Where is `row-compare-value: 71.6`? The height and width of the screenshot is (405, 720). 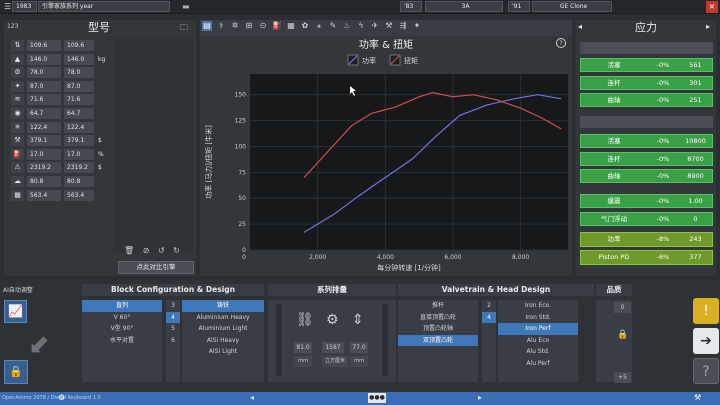
row-compare-value: 71.6 is located at coordinates (79, 100).